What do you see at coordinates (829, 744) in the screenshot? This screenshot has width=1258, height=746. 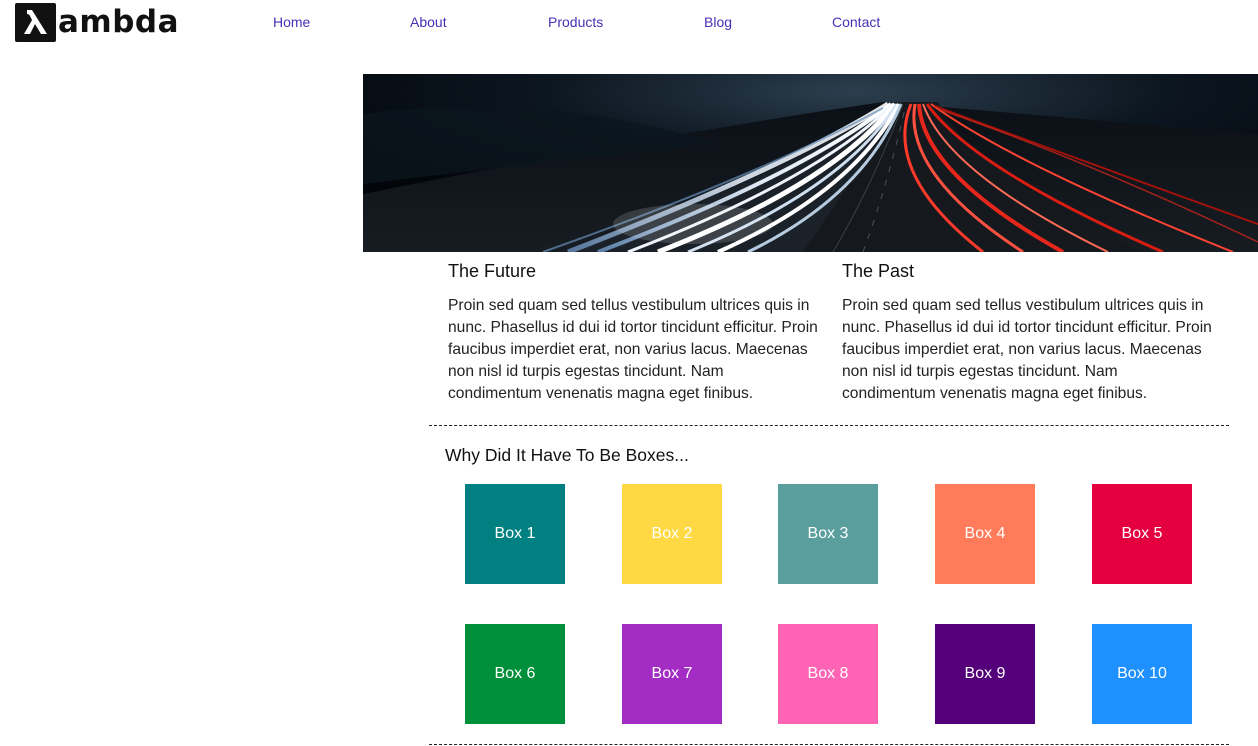 I see `bottom-divider` at bounding box center [829, 744].